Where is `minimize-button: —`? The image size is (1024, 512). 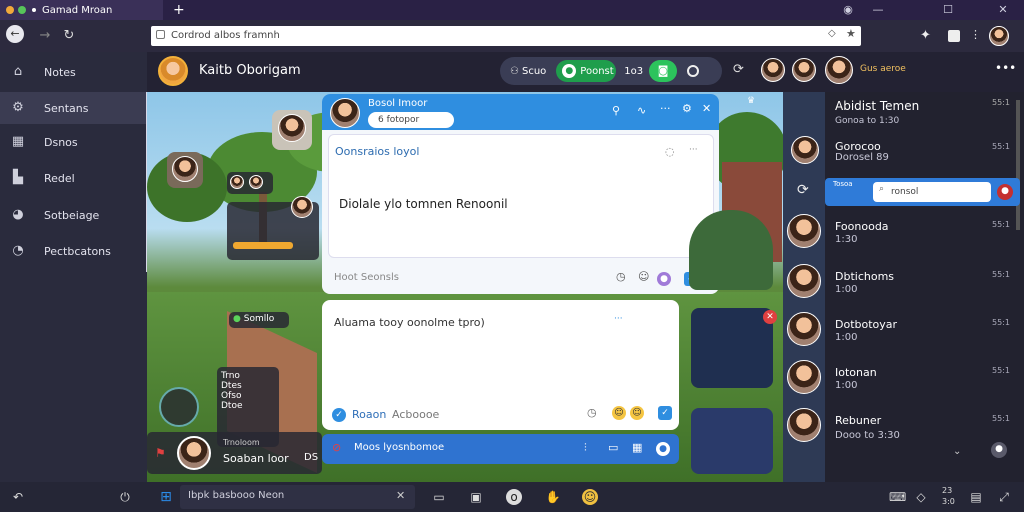
minimize-button: — is located at coordinates (878, 10).